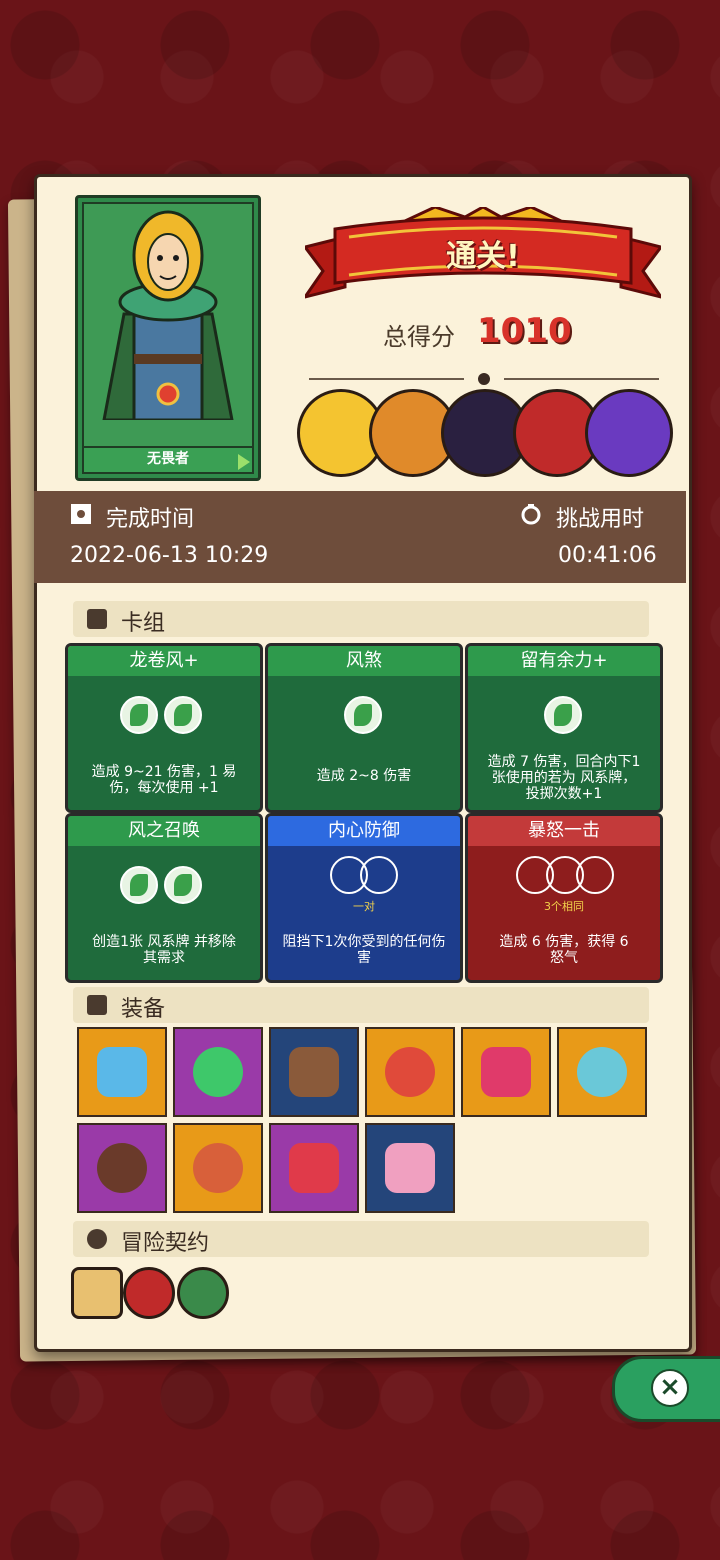 The image size is (720, 1560). Describe the element at coordinates (564, 661) in the screenshot. I see `card-title: 留有余力+` at that location.